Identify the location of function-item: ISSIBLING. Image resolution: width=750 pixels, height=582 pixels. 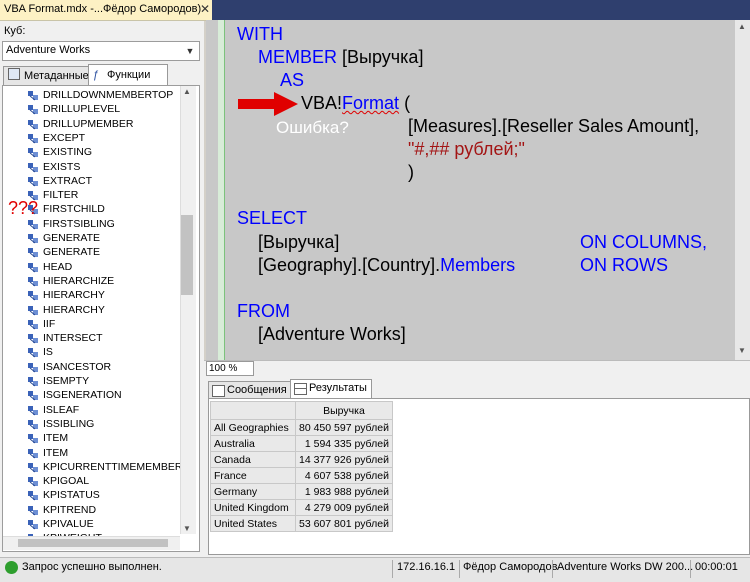
(61, 424).